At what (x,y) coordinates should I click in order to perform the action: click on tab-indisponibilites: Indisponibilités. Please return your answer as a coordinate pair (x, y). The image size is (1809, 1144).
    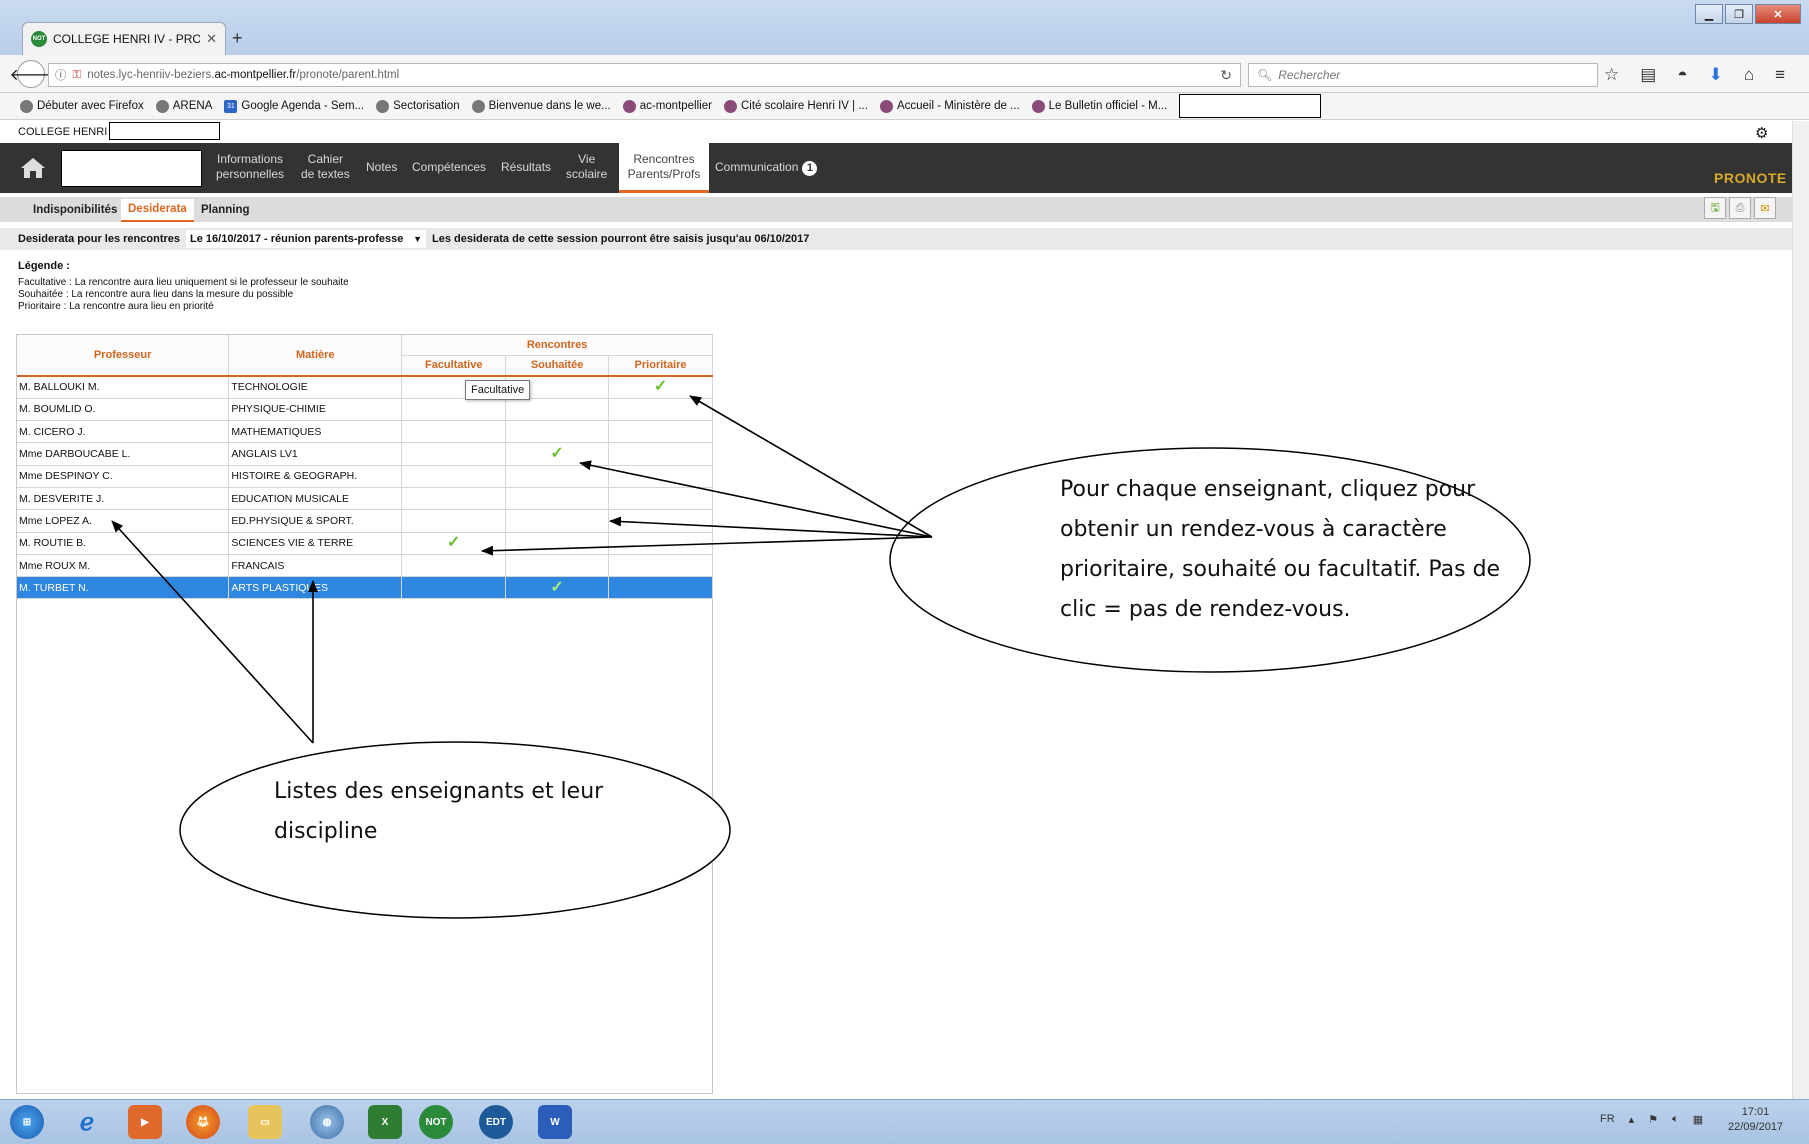
    Looking at the image, I should click on (75, 210).